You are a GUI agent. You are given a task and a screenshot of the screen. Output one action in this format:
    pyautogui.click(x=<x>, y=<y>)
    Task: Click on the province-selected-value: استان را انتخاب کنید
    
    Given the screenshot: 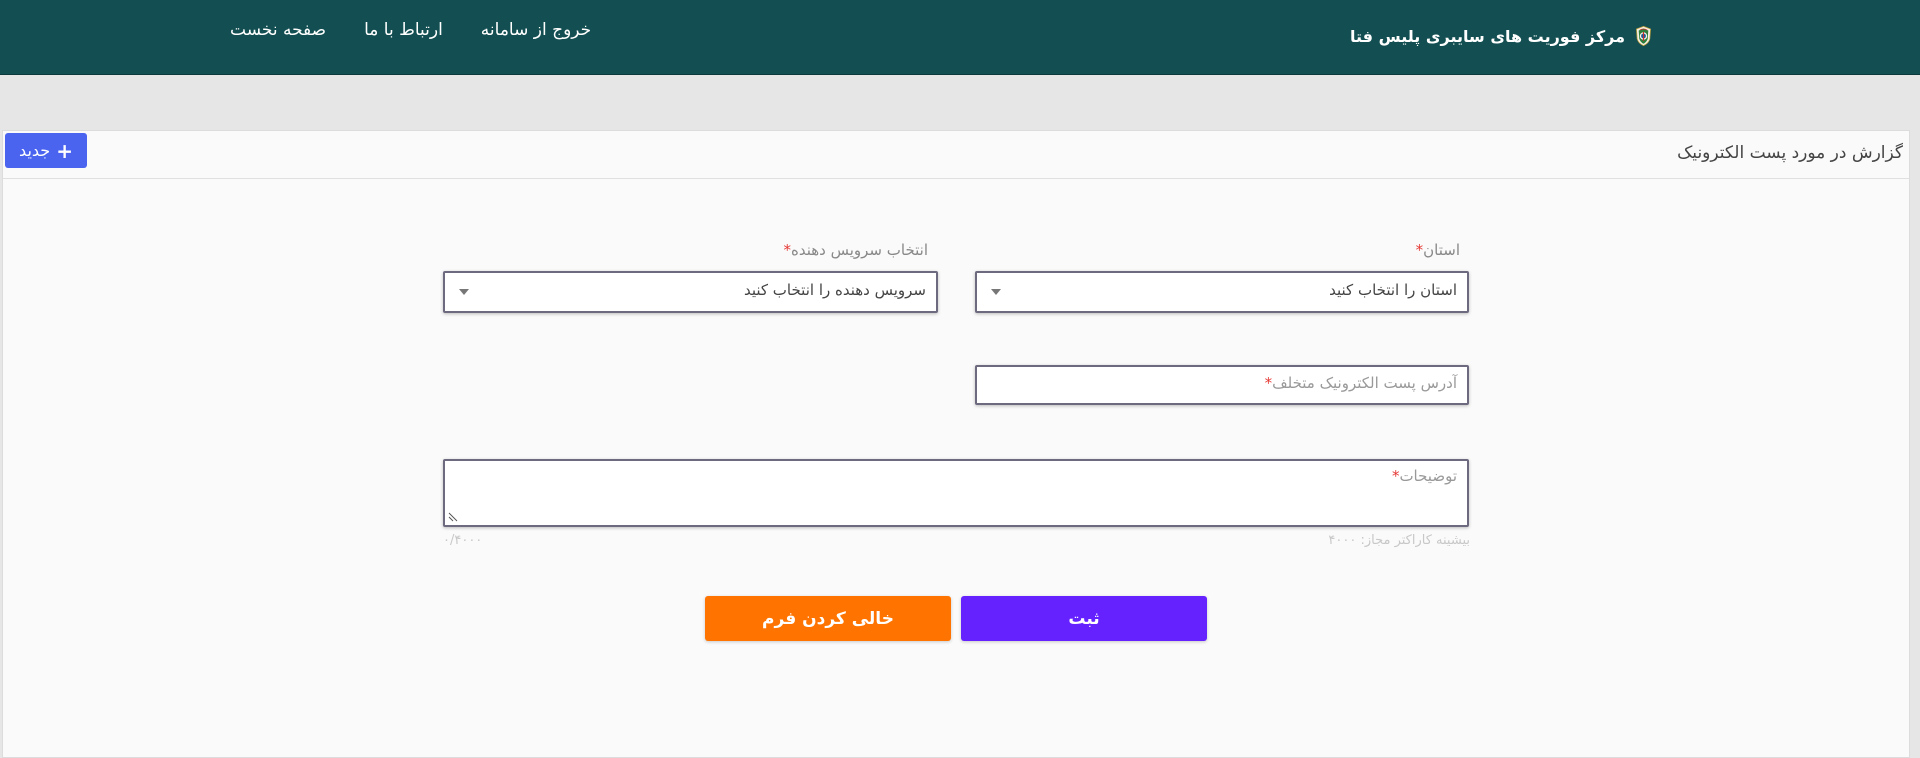 What is the action you would take?
    pyautogui.click(x=1393, y=290)
    